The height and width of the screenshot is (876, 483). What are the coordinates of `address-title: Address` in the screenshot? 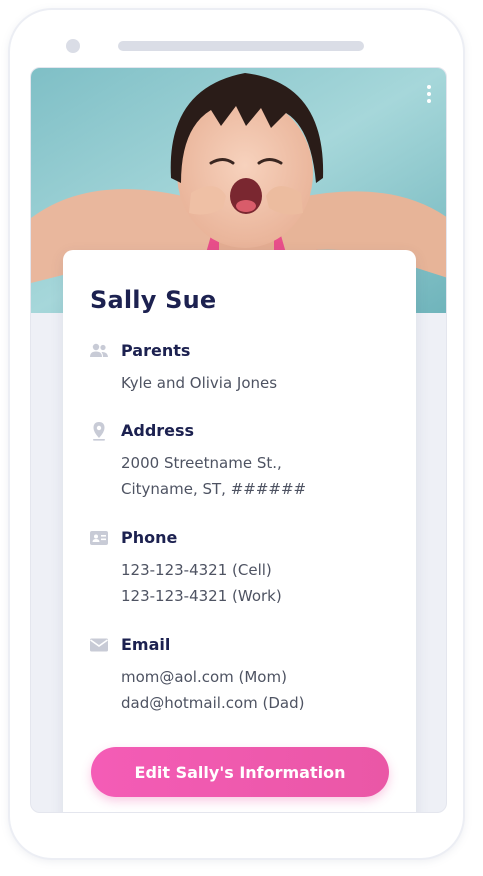 It's located at (158, 430).